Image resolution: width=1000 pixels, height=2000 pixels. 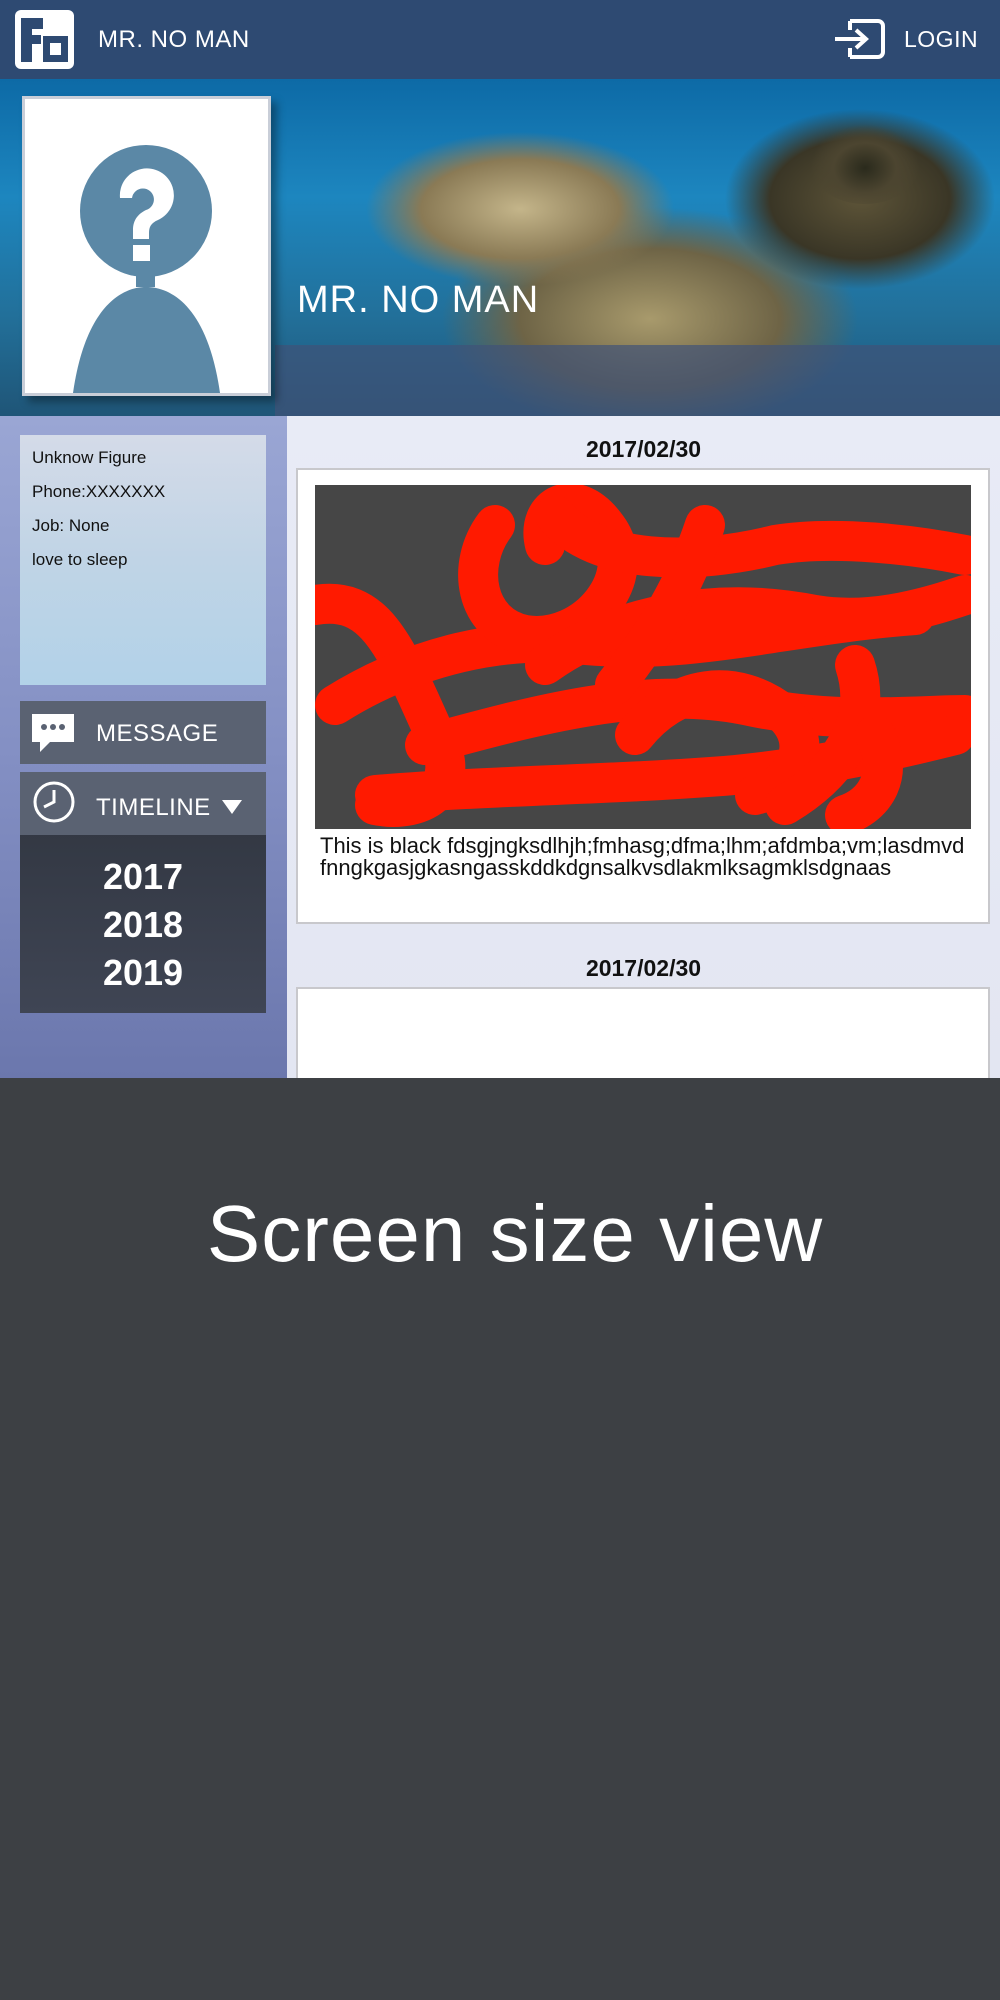 I want to click on unknown-person-icon, so click(x=146, y=269).